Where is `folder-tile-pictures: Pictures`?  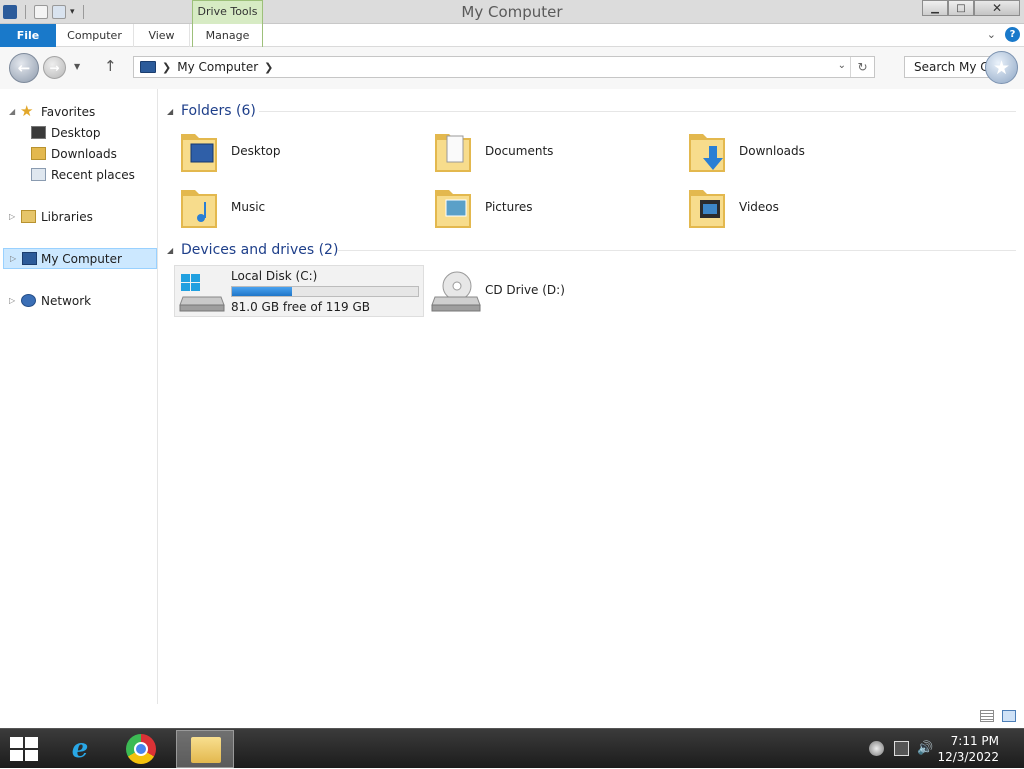
folder-tile-pictures: Pictures is located at coordinates (547, 207).